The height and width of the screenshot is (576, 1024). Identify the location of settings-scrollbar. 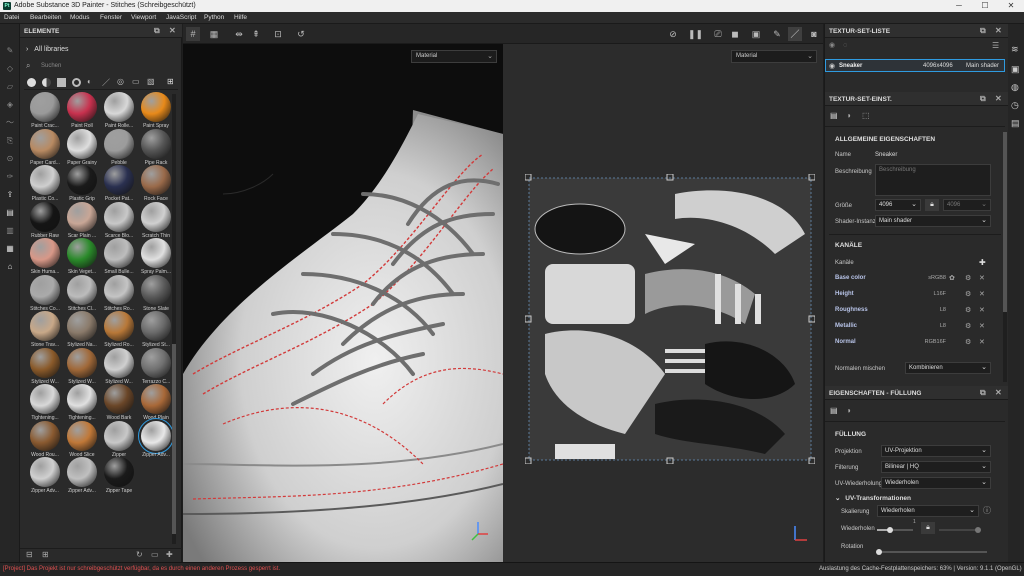
(1005, 257).